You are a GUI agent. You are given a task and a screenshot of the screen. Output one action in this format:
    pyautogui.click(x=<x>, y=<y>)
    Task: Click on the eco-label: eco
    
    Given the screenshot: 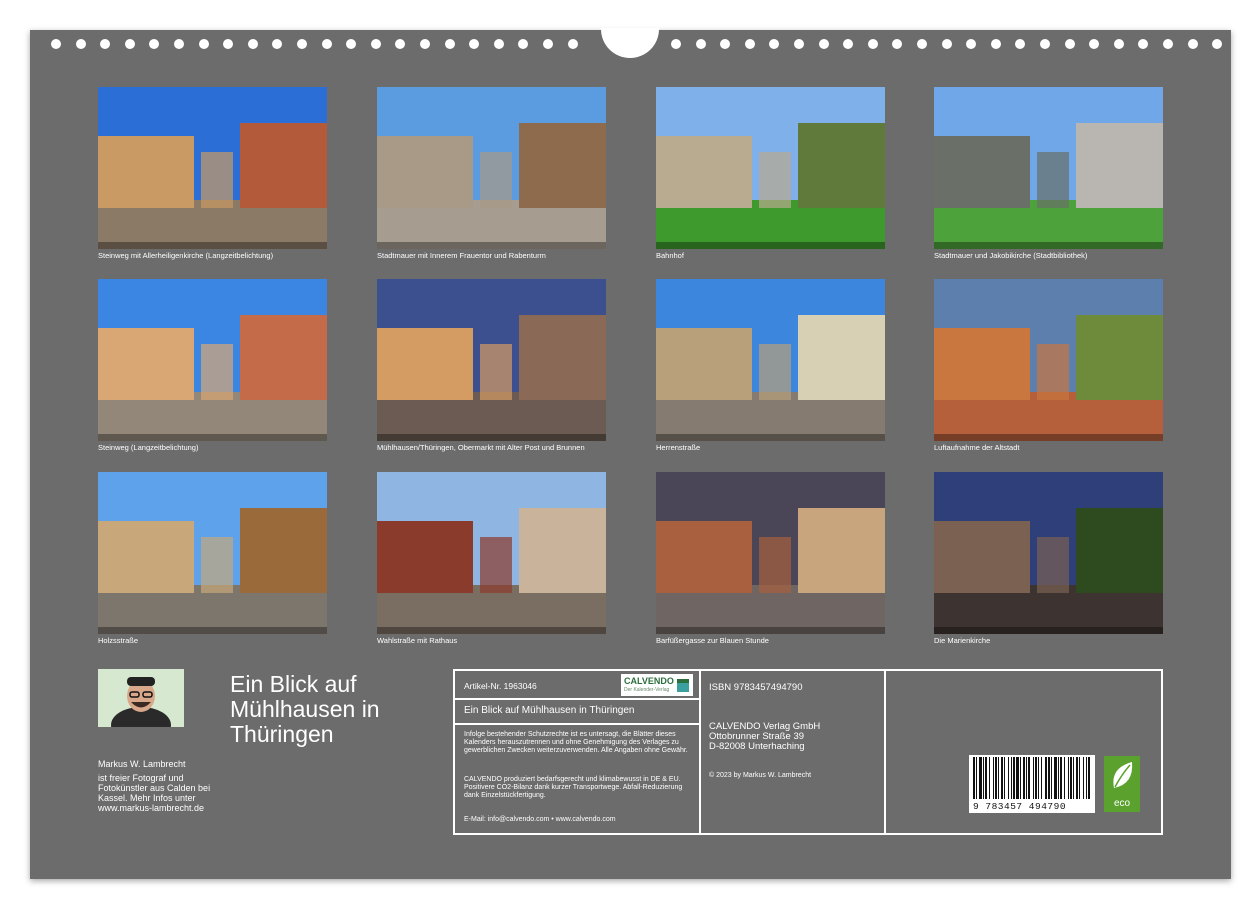 What is the action you would take?
    pyautogui.click(x=1122, y=803)
    